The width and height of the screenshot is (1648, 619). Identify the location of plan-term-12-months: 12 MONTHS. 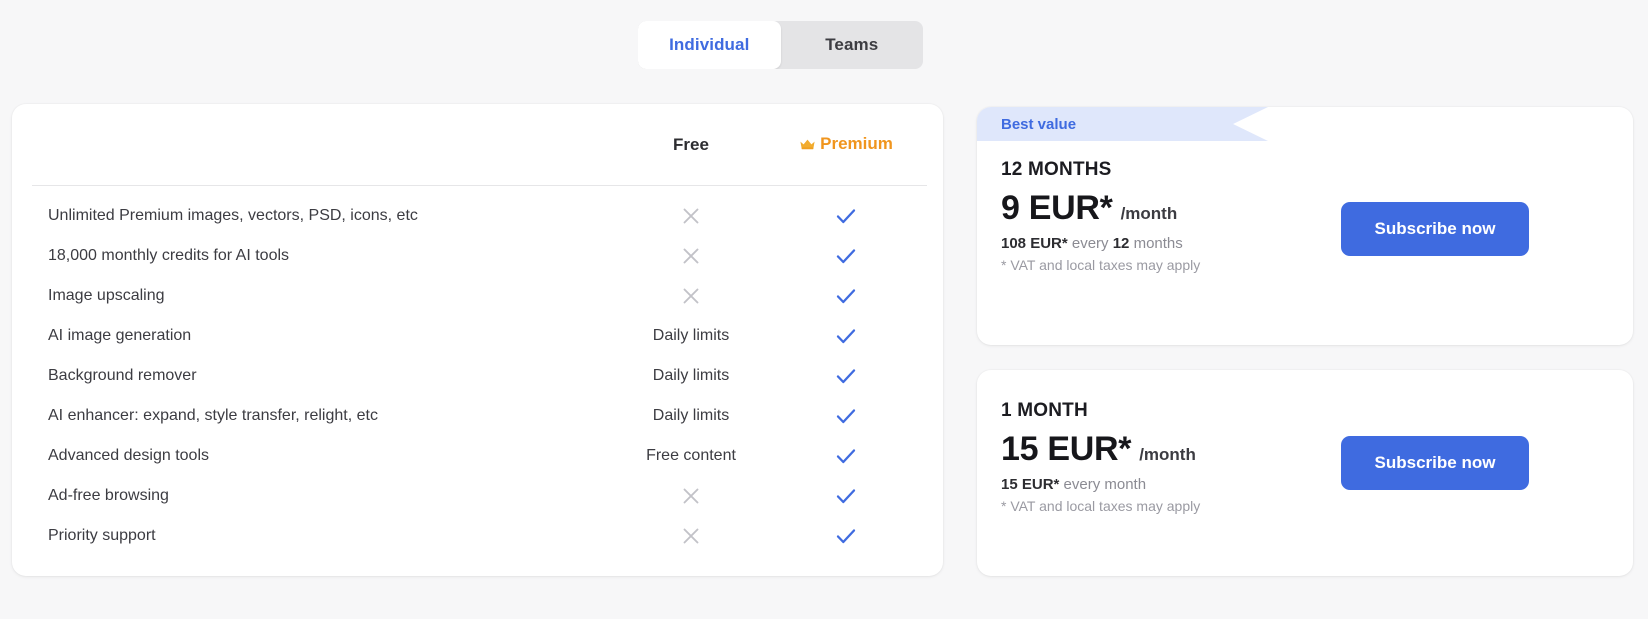
(1056, 169).